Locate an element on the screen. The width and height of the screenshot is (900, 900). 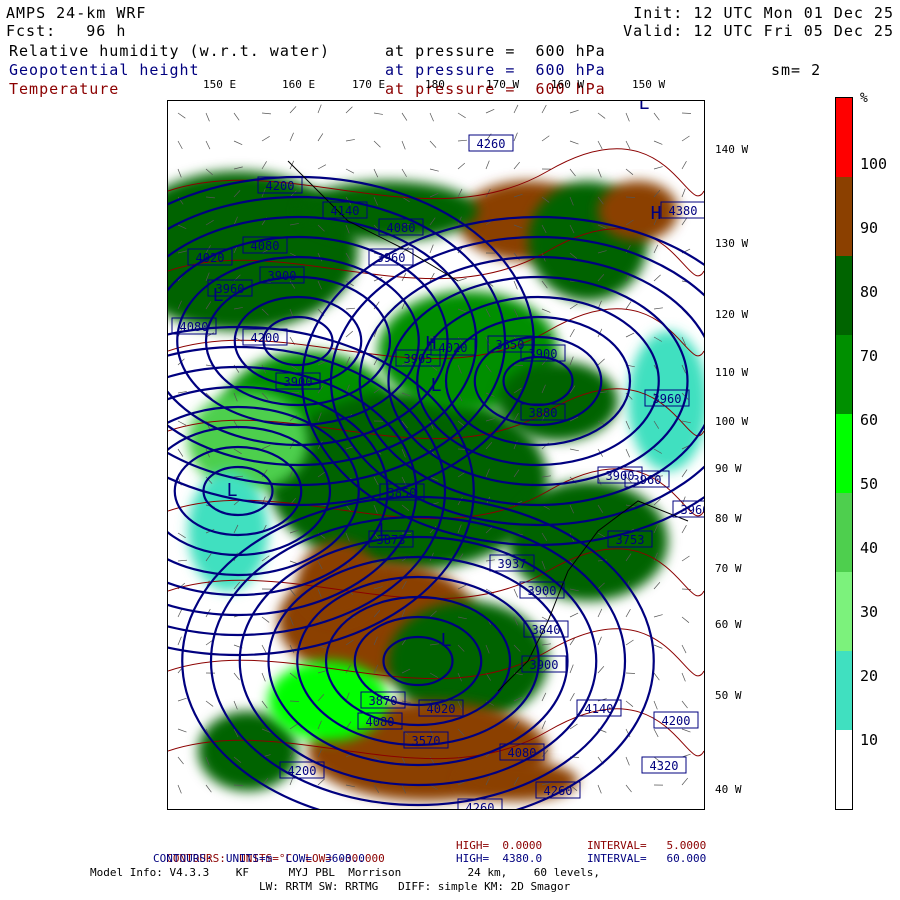
colorbar-tick: 60 is located at coordinates (869, 420).